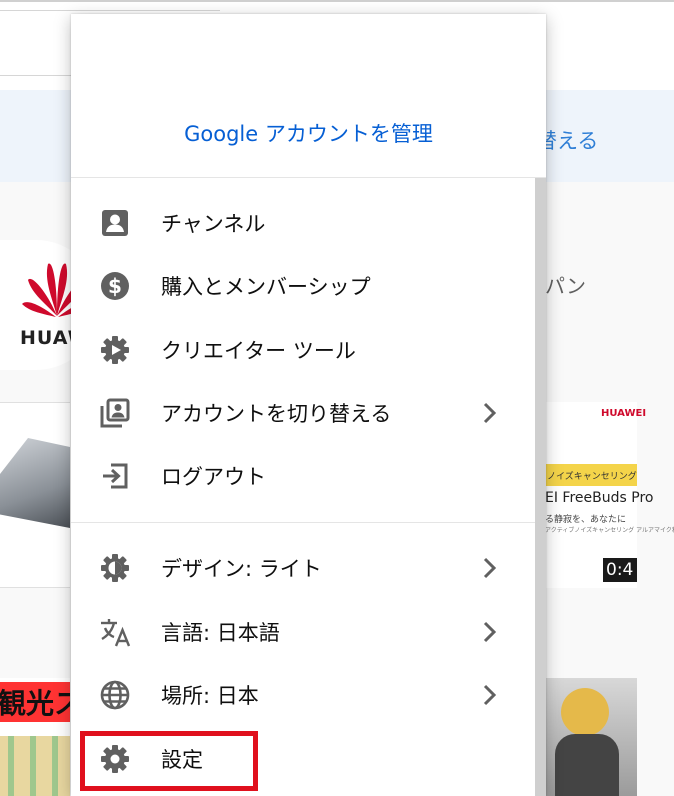  Describe the element at coordinates (591, 475) in the screenshot. I see `thumb-band-text: ノイズキャンセリング搭載` at that location.